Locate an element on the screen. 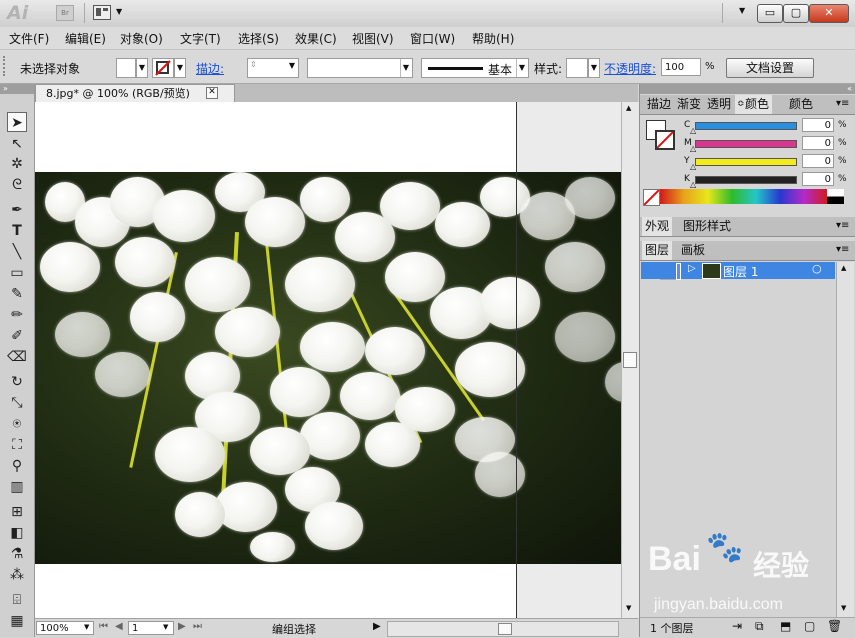 Image resolution: width=855 pixels, height=638 pixels. eyedropper-tool-icon: ⚗ is located at coordinates (17, 554).